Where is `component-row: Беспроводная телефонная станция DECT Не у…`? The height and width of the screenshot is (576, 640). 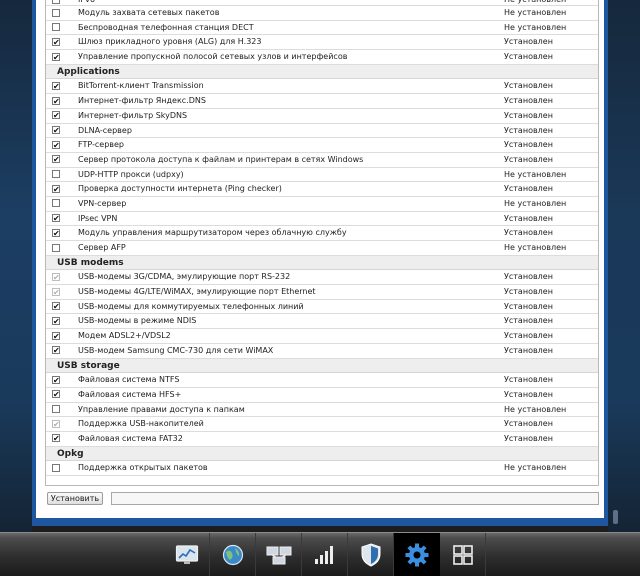 component-row: Беспроводная телефонная станция DECT Не у… is located at coordinates (322, 28).